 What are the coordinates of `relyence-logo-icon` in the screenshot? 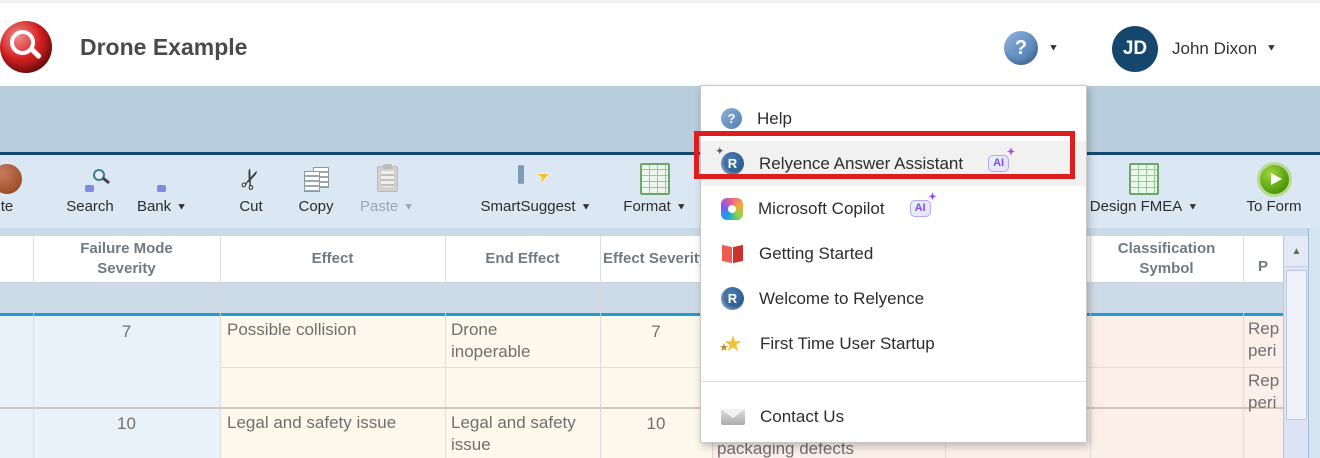 It's located at (26, 47).